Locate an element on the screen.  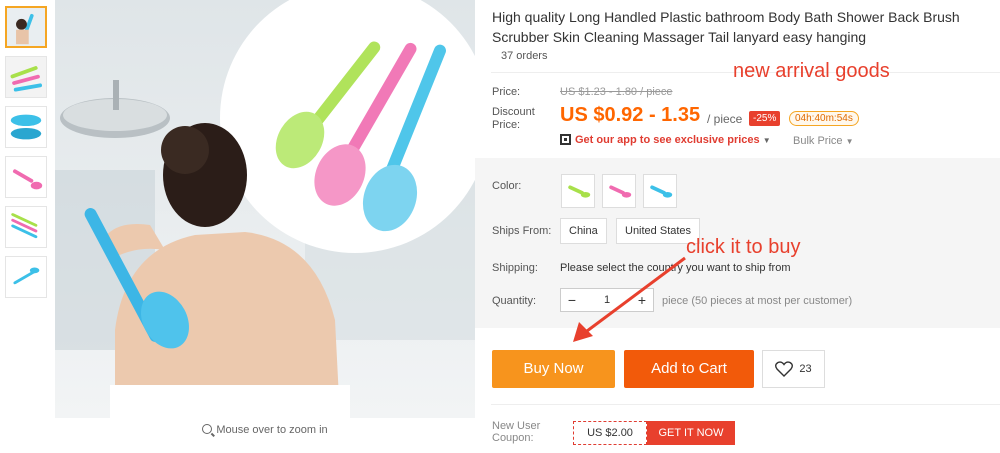
color-swatch-blue is located at coordinates (660, 191).